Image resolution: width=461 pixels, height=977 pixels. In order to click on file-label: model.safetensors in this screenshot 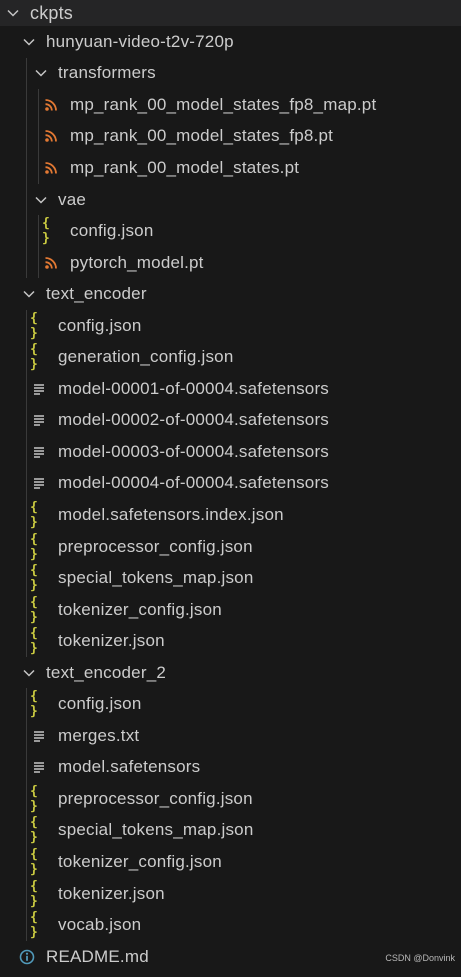, I will do `click(129, 767)`.